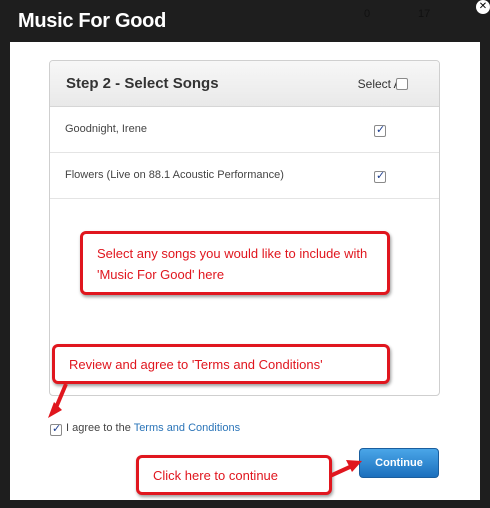  I want to click on background-number: 0, so click(367, 14).